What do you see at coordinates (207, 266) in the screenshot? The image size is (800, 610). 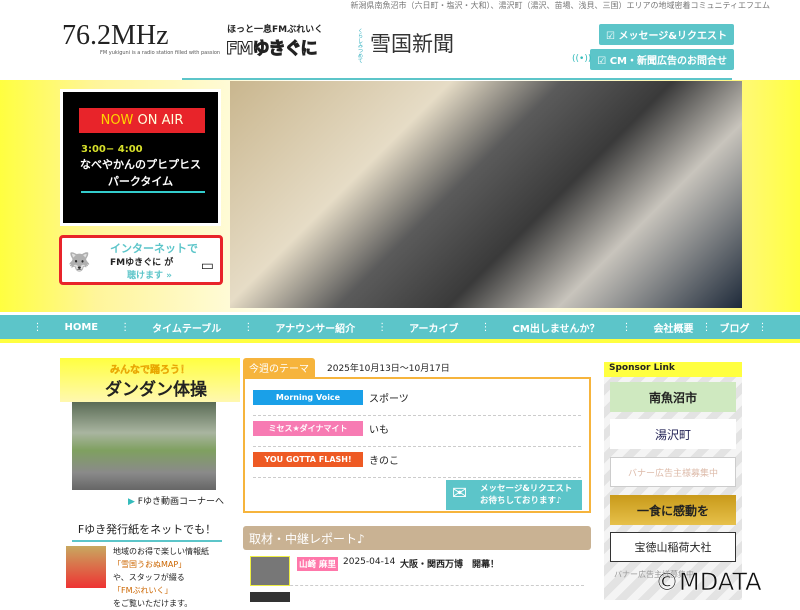 I see `device-icon: ▭` at bounding box center [207, 266].